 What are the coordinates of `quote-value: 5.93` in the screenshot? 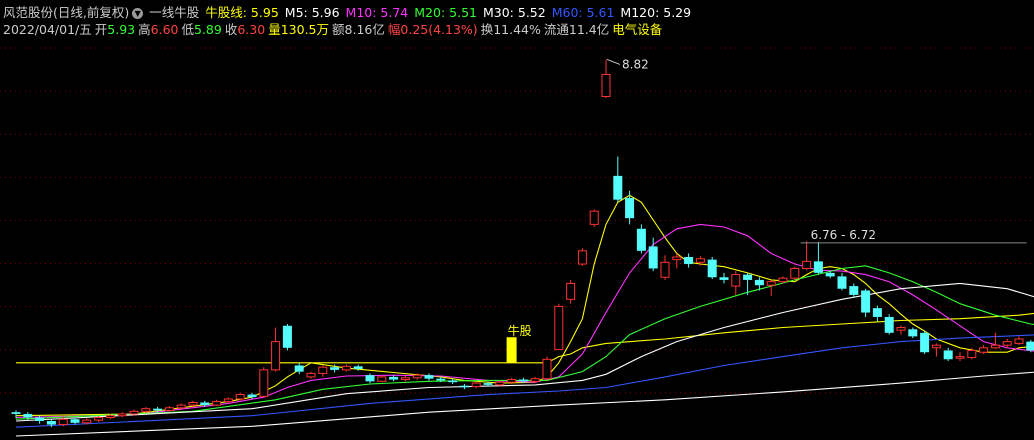 It's located at (121, 29).